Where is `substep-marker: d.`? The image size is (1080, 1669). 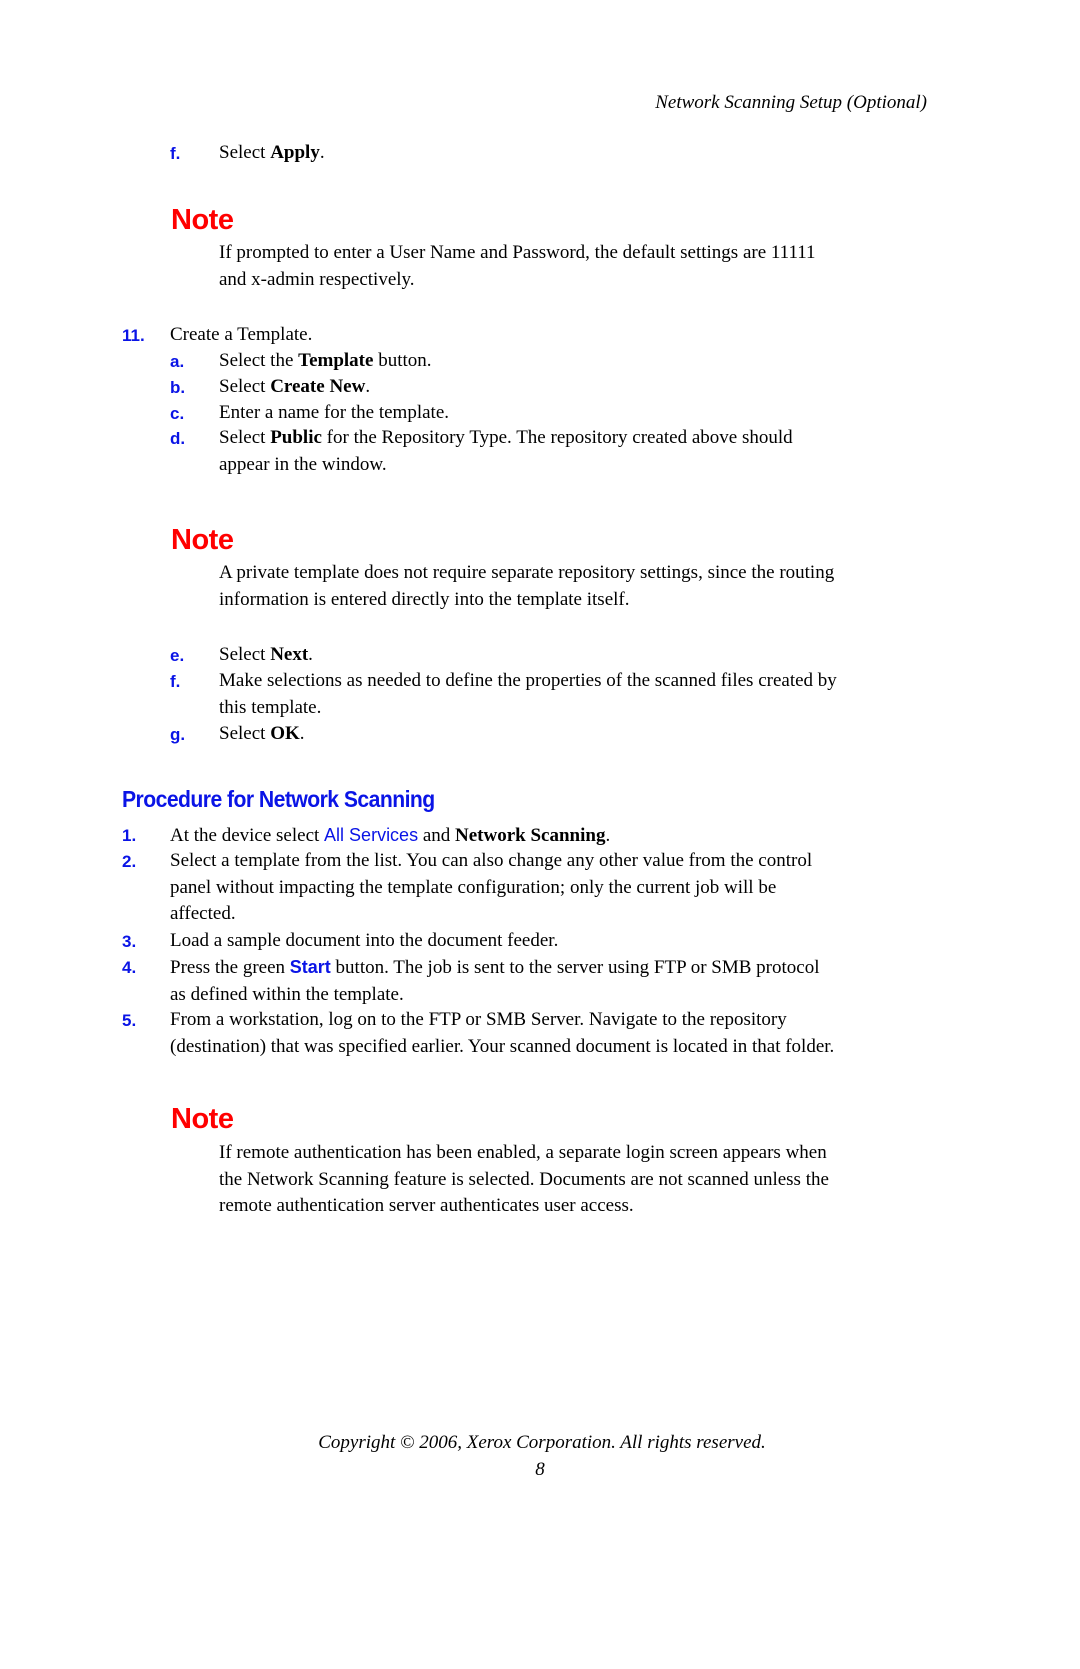
substep-marker: d. is located at coordinates (178, 438).